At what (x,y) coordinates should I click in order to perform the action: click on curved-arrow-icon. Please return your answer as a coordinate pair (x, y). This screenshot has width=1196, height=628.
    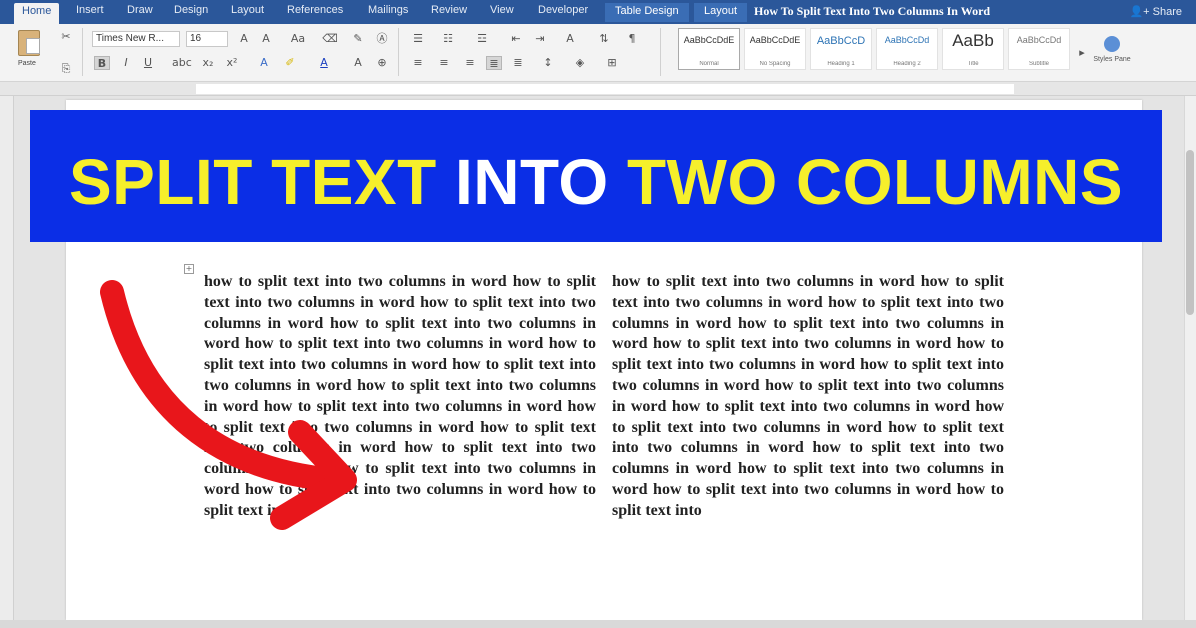
    Looking at the image, I should click on (228, 405).